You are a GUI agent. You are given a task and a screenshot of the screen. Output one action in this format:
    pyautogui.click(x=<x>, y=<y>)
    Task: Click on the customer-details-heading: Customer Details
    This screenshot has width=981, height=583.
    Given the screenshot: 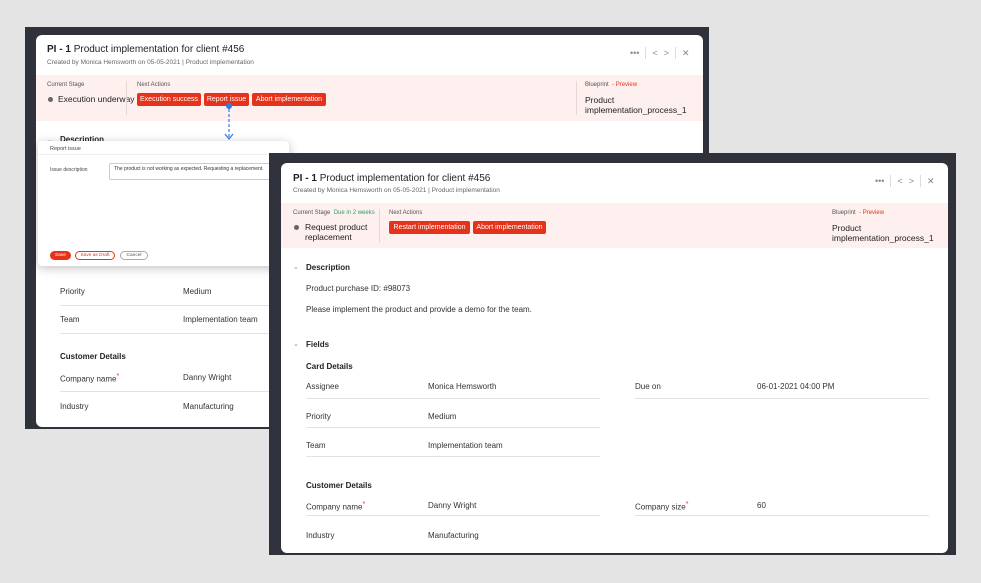 What is the action you would take?
    pyautogui.click(x=339, y=485)
    